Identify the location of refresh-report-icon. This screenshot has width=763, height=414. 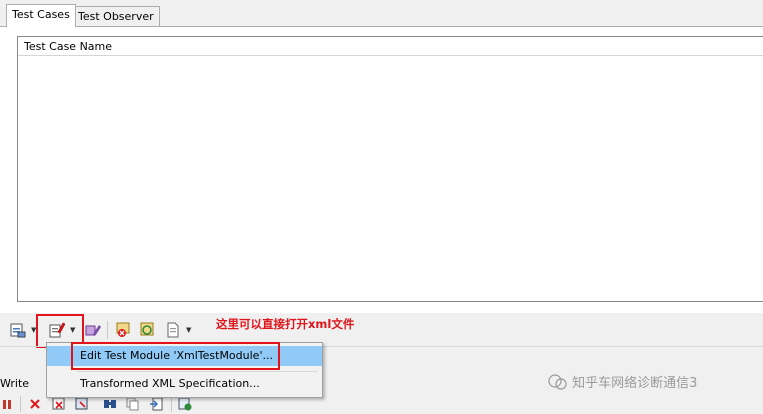
(147, 330).